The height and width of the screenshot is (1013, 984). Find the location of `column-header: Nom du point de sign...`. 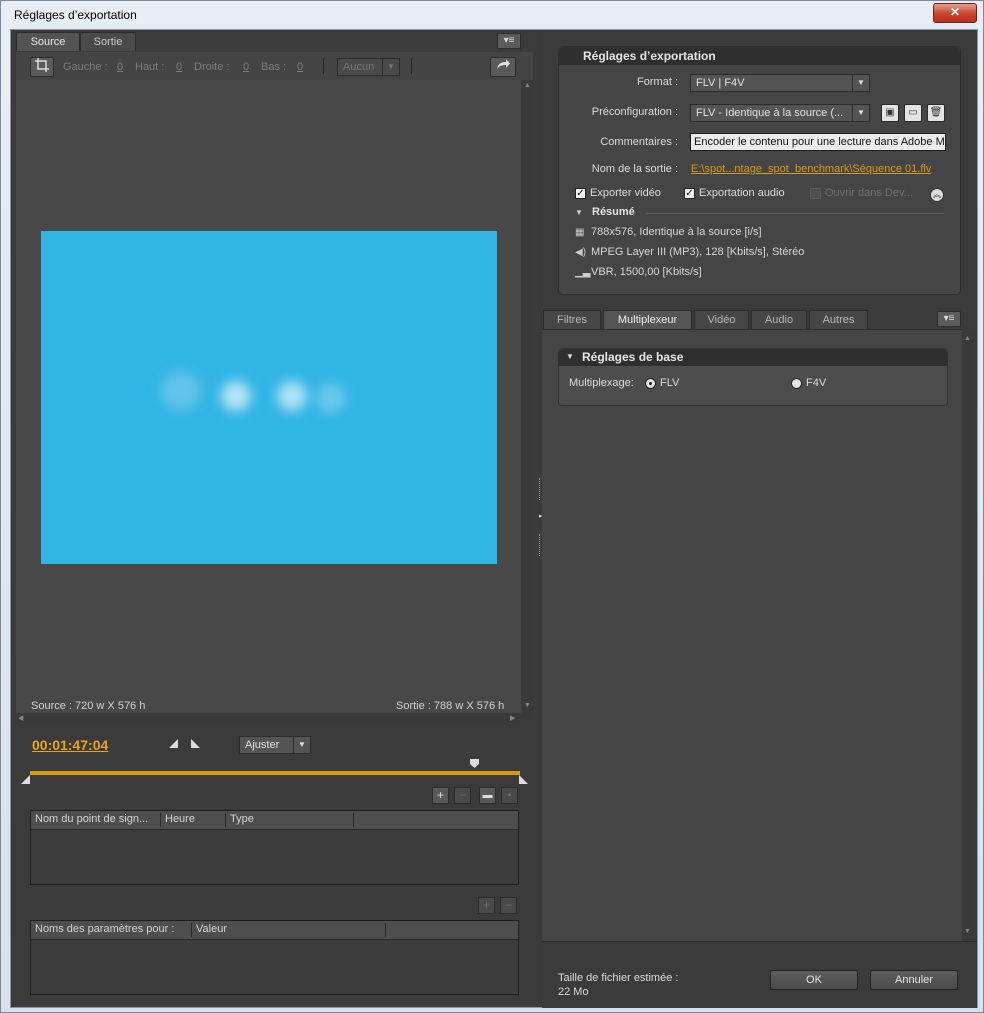

column-header: Nom du point de sign... is located at coordinates (96, 820).